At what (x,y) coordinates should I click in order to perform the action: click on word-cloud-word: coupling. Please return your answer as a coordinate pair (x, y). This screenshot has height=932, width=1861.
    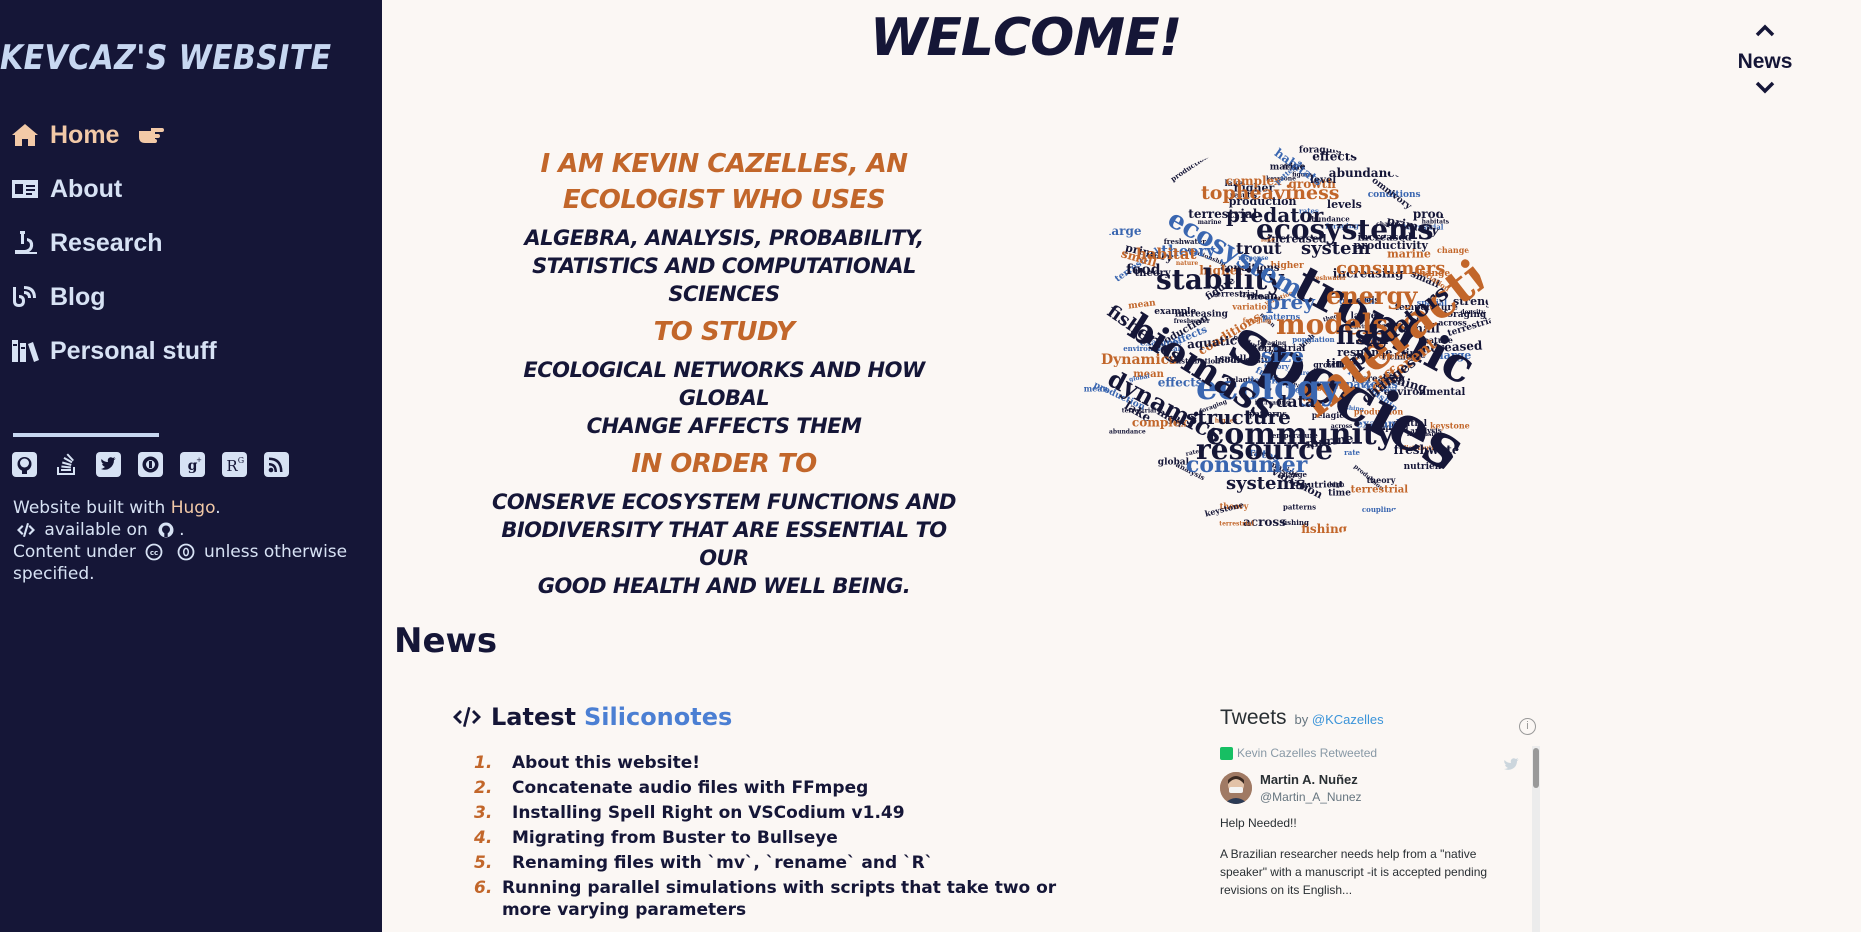
    Looking at the image, I should click on (1379, 509).